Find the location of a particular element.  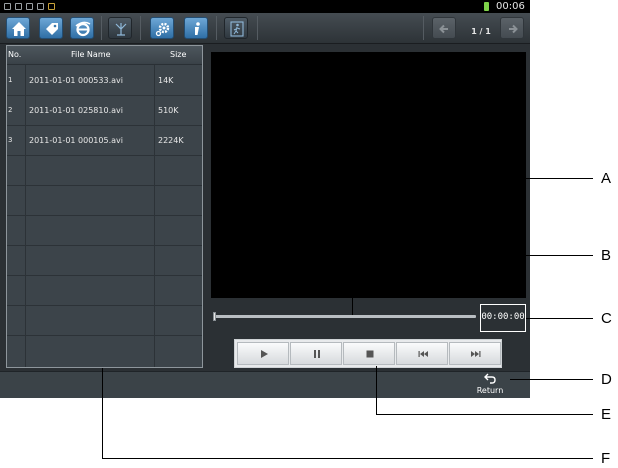

next-page-button is located at coordinates (512, 28).